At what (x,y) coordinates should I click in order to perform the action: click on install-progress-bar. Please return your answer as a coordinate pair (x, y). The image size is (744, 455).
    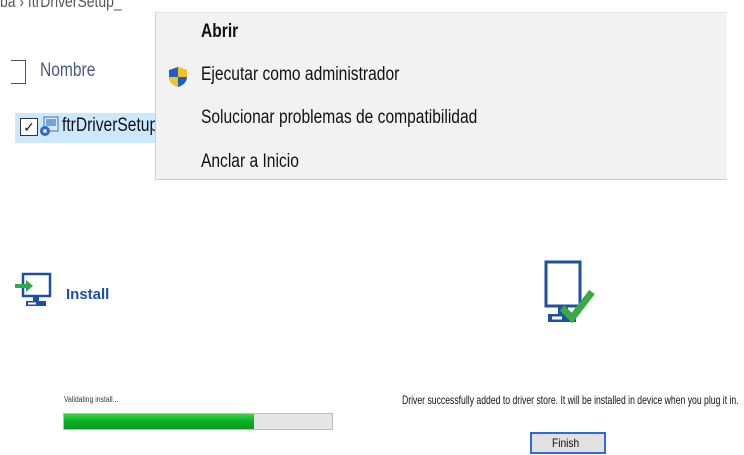
    Looking at the image, I should click on (198, 421).